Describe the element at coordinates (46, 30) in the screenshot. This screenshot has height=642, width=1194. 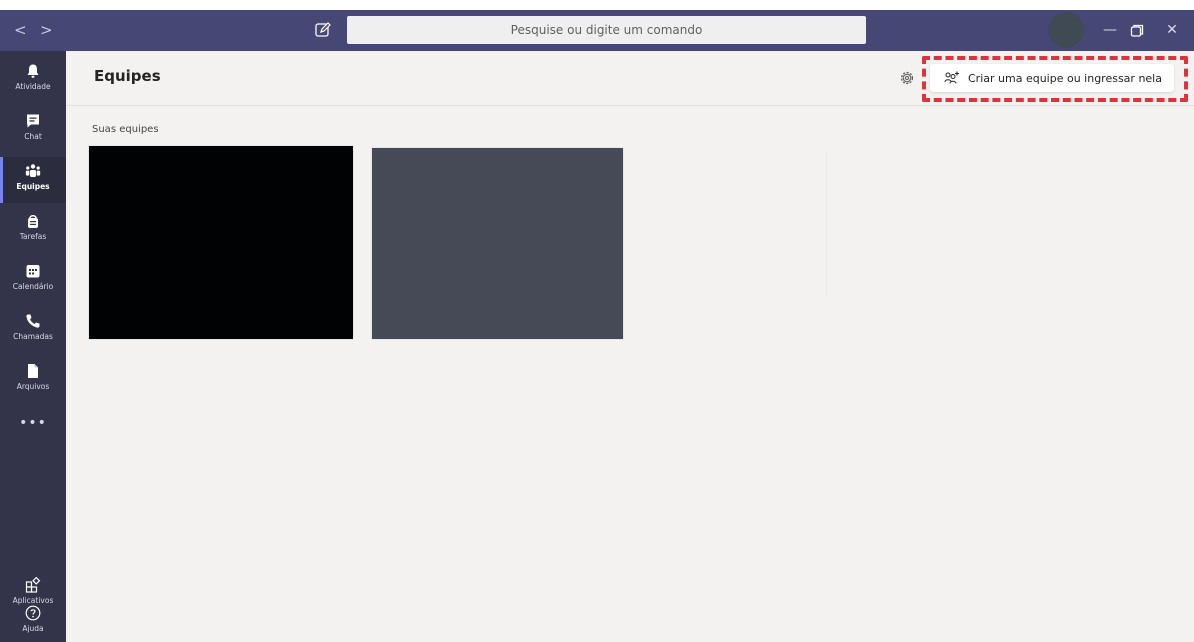
I see `forward-button: >` at that location.